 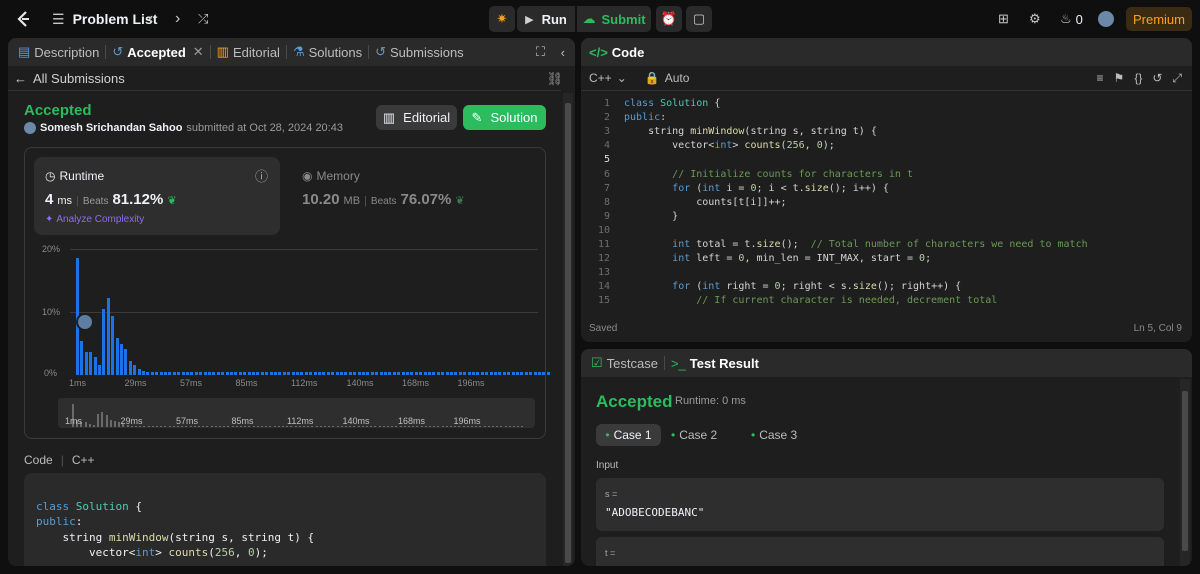 What do you see at coordinates (669, 19) in the screenshot?
I see `alarm-icon: ⏰` at bounding box center [669, 19].